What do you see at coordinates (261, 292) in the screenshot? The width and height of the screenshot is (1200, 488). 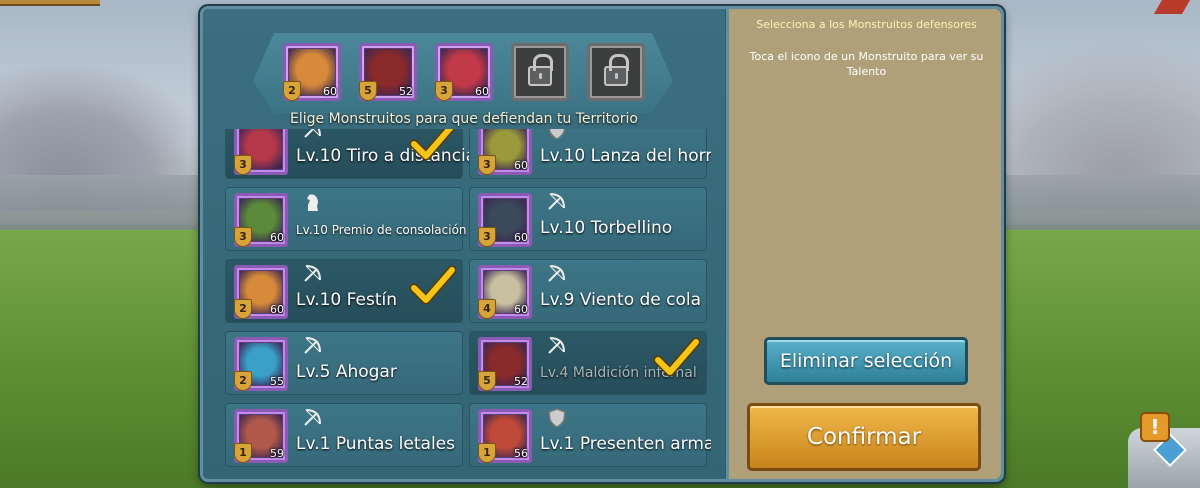 I see `monster-thumbnail: 2 60` at bounding box center [261, 292].